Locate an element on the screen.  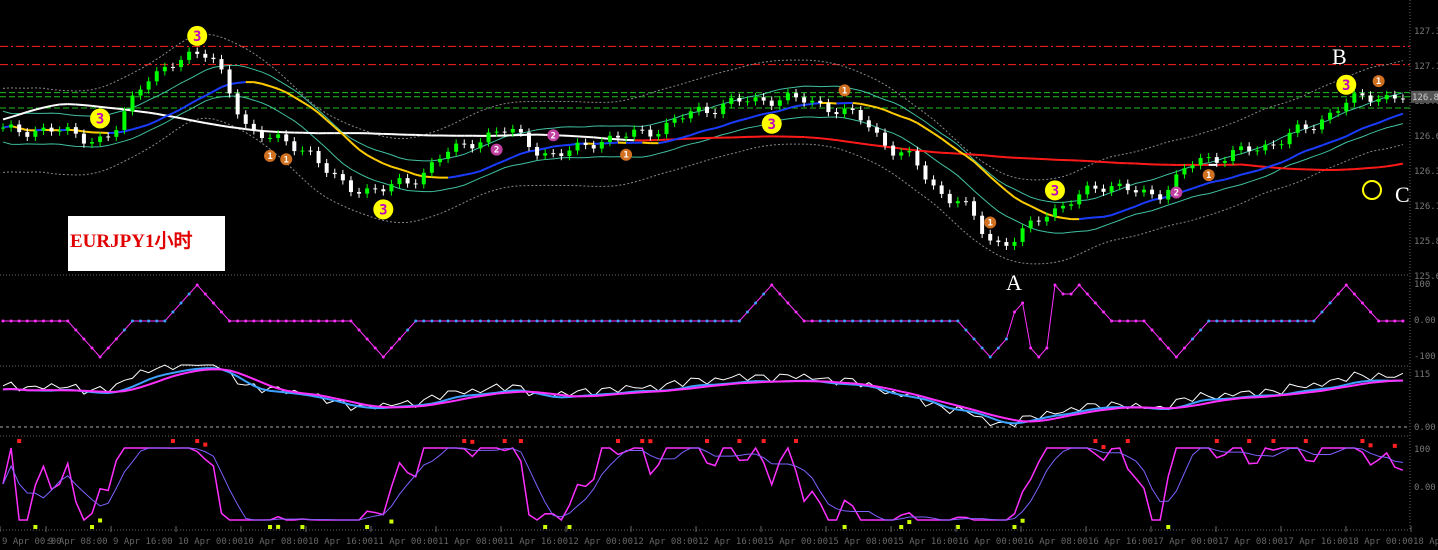
panel1-tick: 100 is located at coordinates (1422, 285).